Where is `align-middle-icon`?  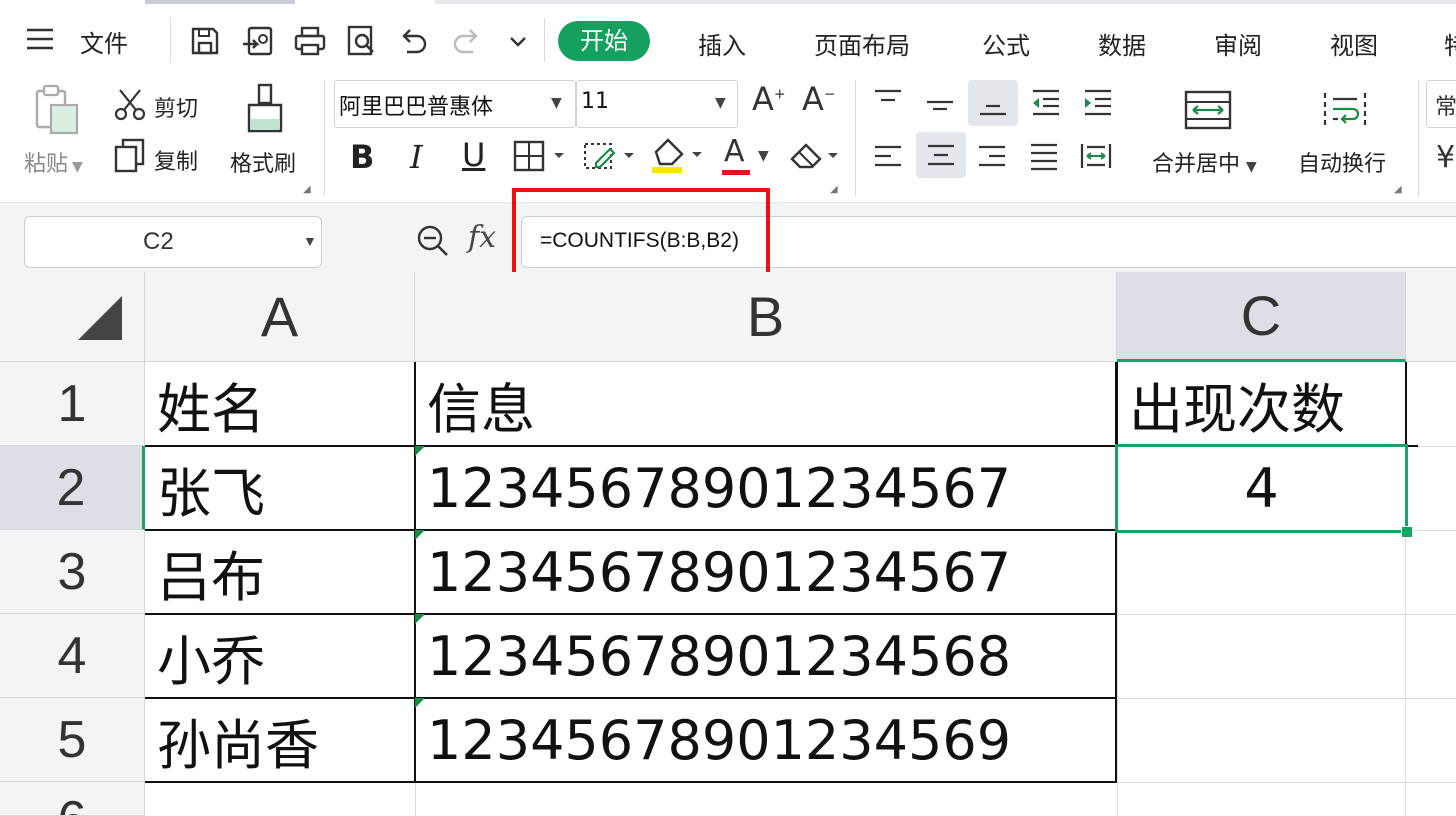 align-middle-icon is located at coordinates (940, 102).